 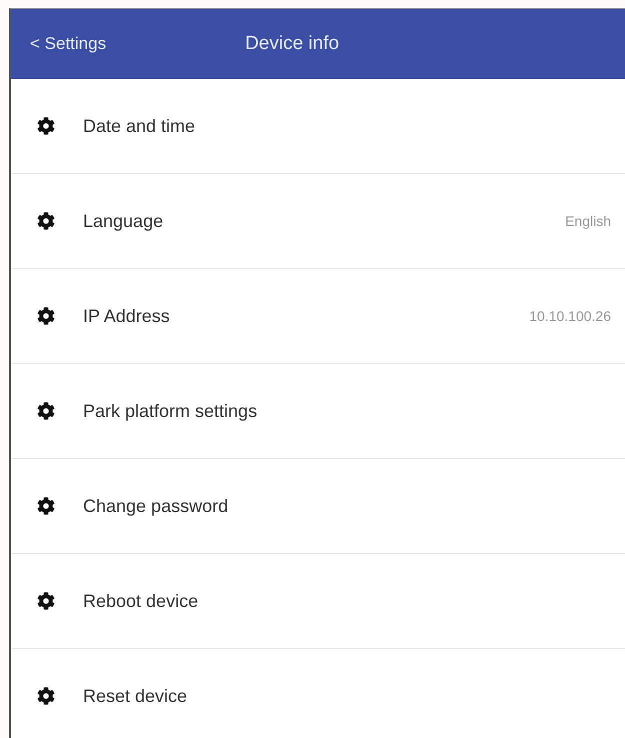 I want to click on settings-row: Change password, so click(x=318, y=506).